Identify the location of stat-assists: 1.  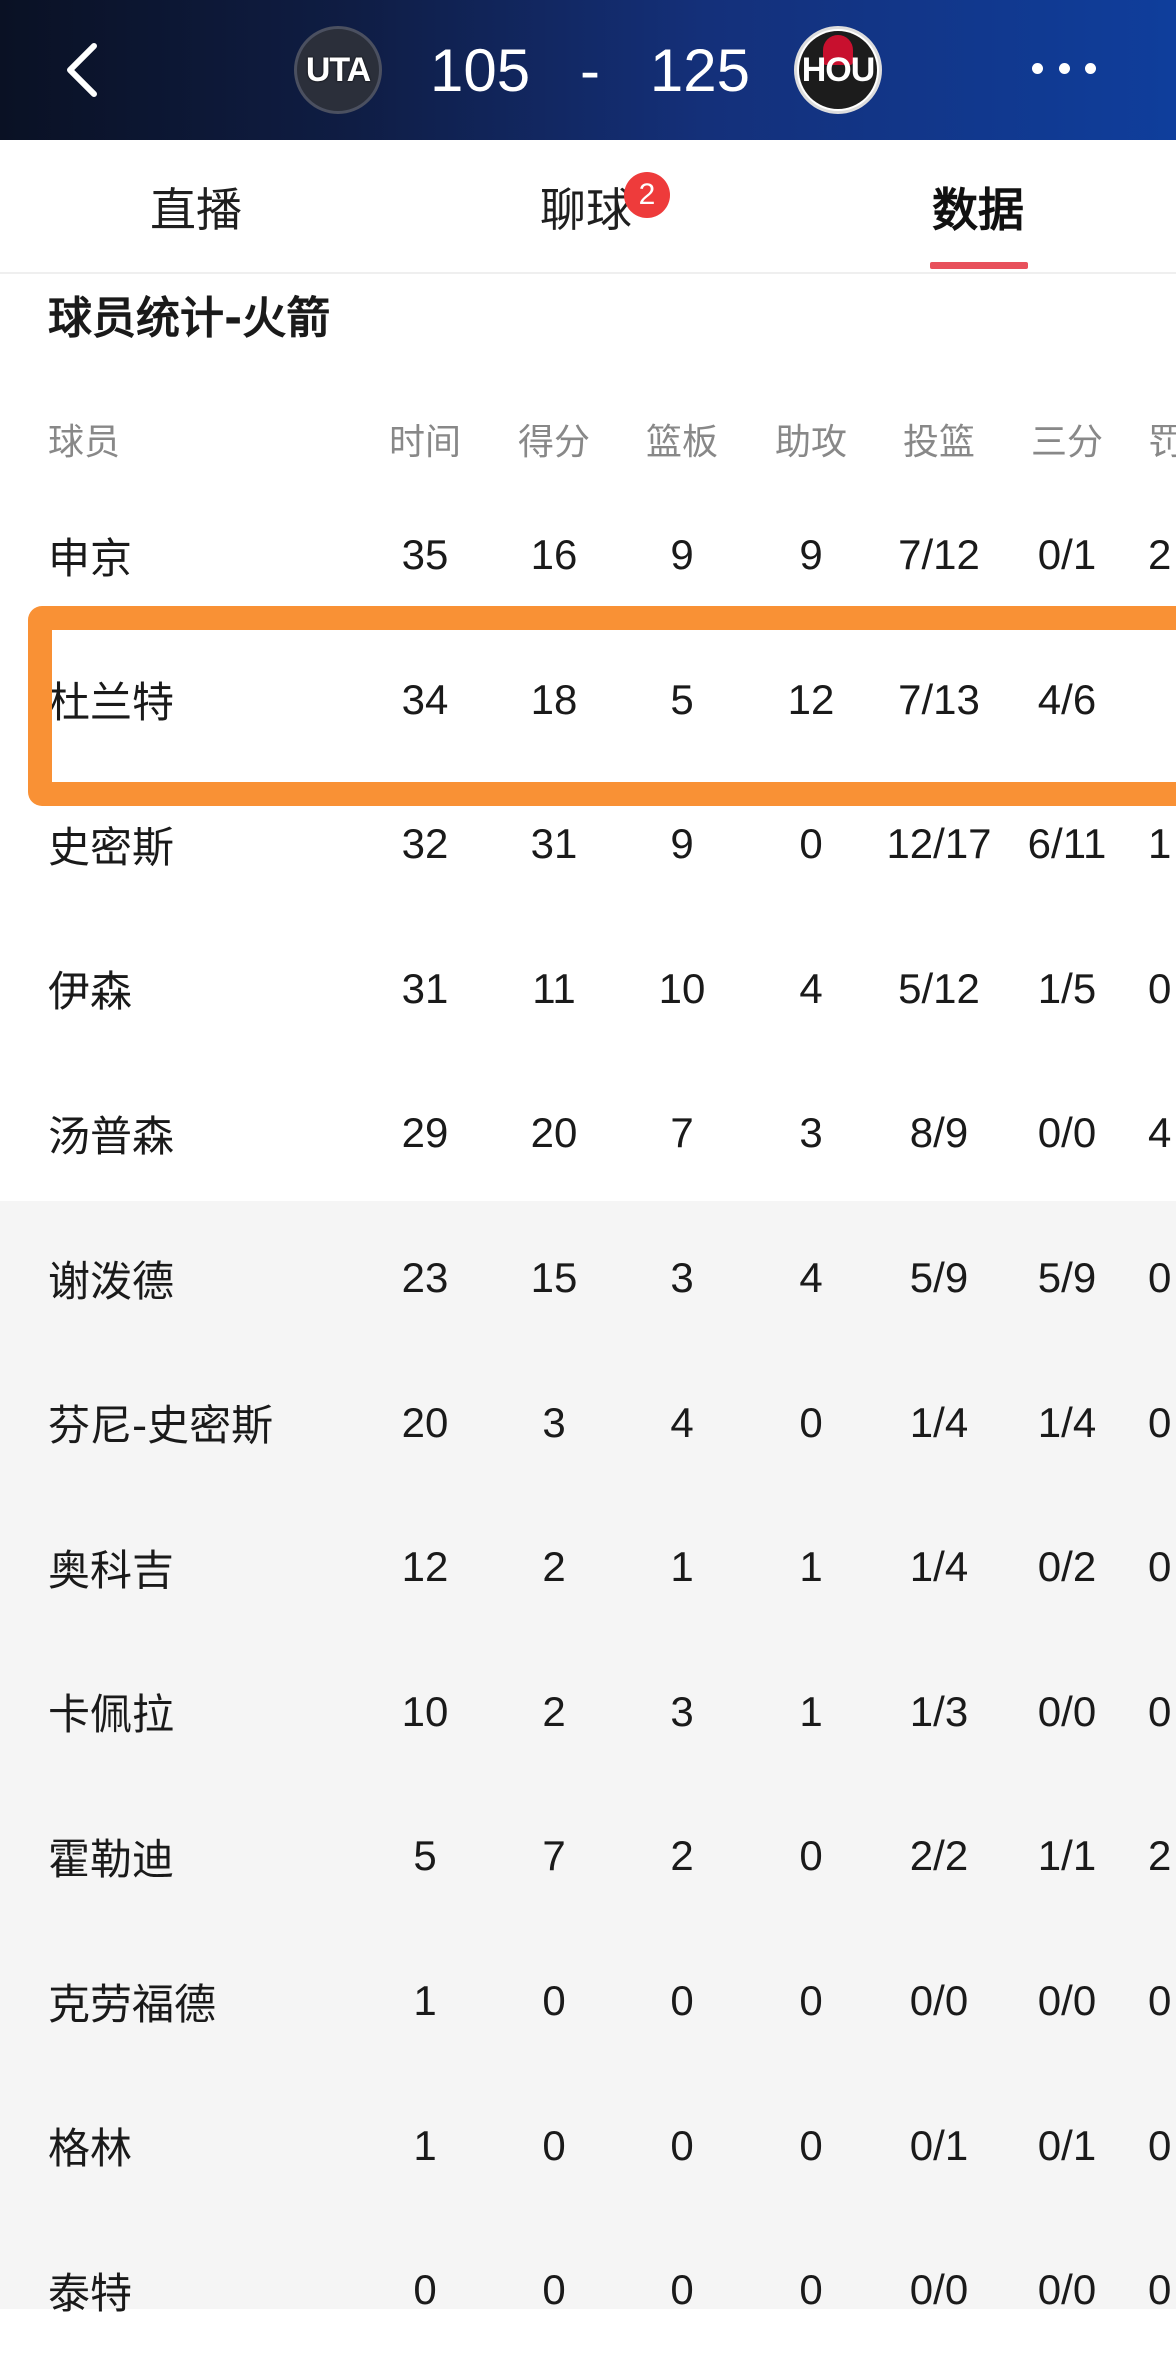
(811, 1567).